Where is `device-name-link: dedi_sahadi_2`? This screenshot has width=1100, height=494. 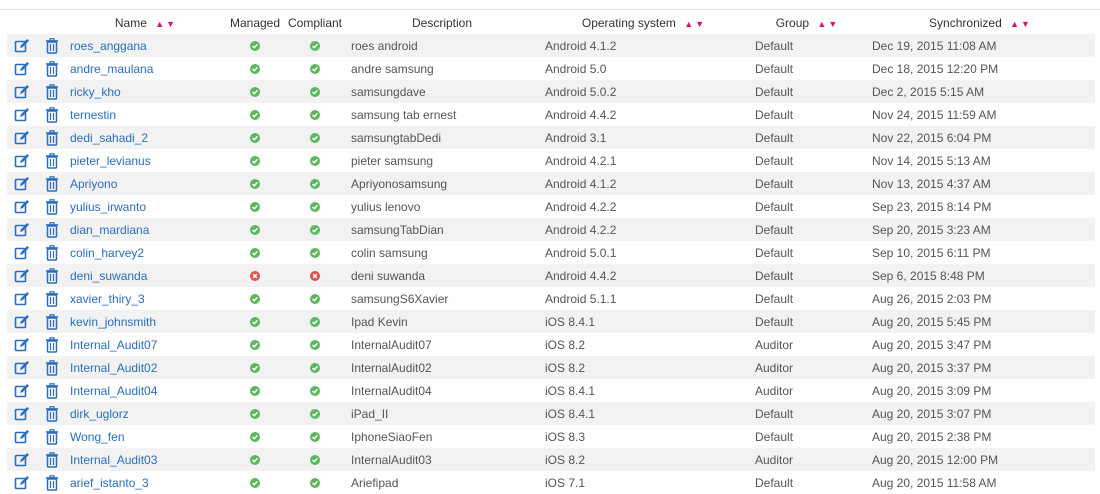 device-name-link: dedi_sahadi_2 is located at coordinates (107, 138).